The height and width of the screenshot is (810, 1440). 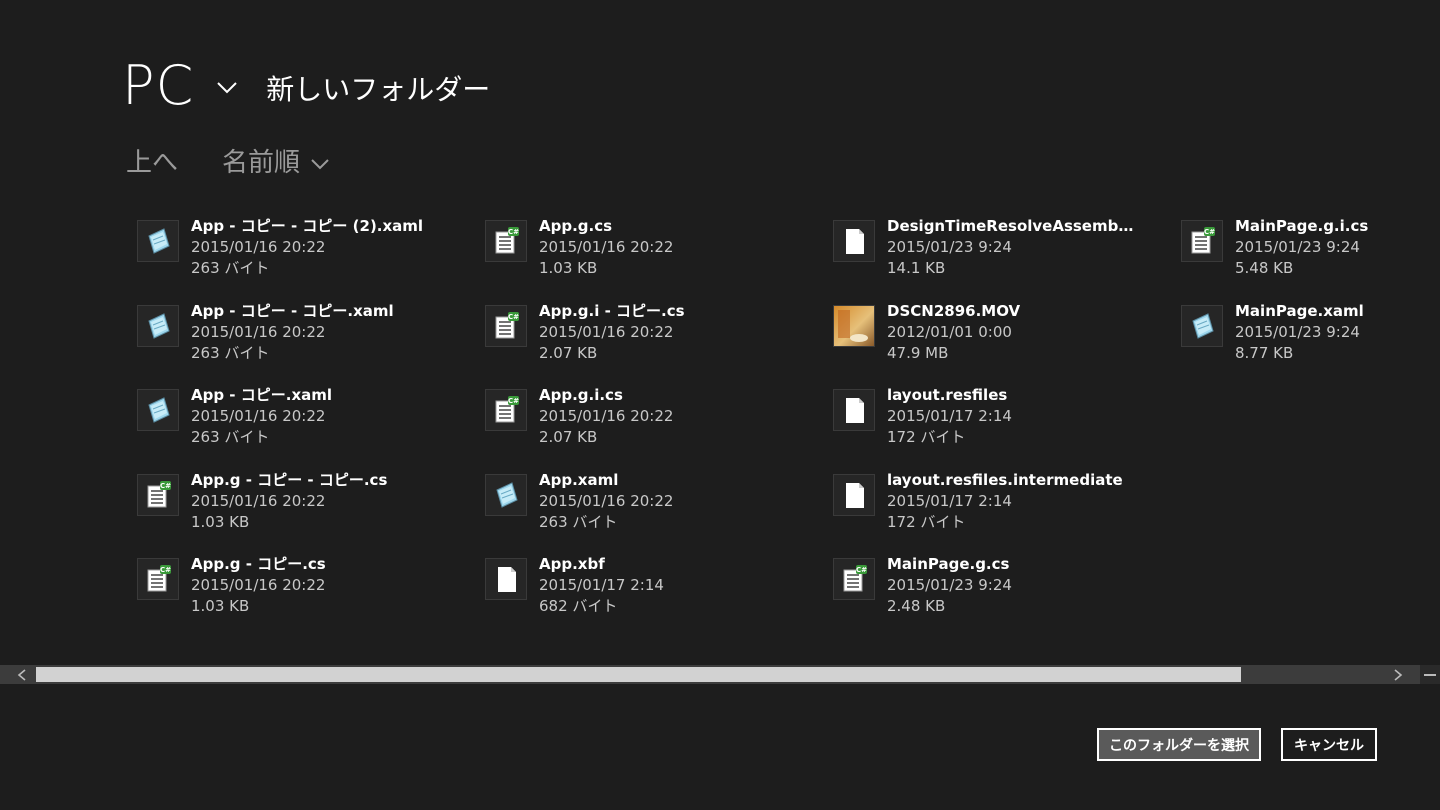 I want to click on file-item: layout.resfiles 2015/01/17 2:14 172 バイト, so click(x=922, y=416).